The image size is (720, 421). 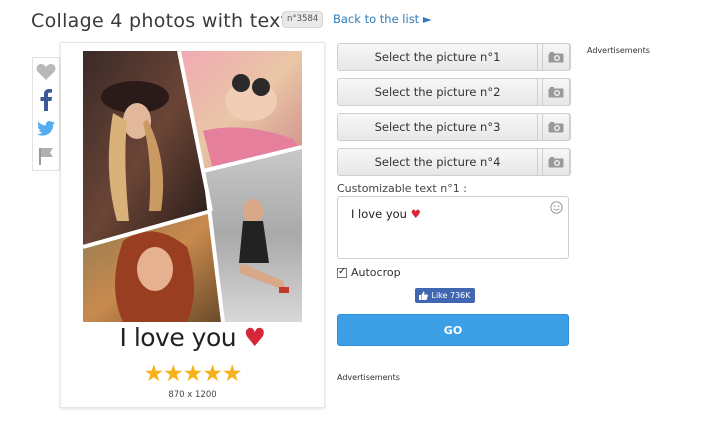 I want to click on picture-selector-4: Select the picture n°4 +, so click(x=454, y=162).